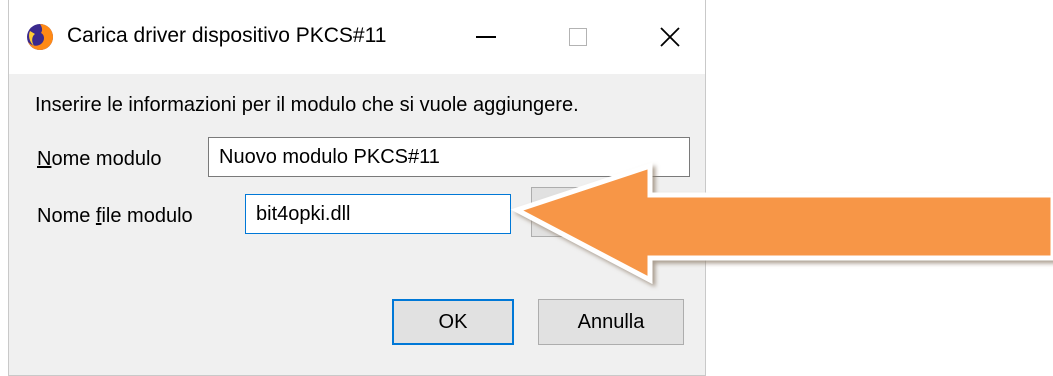 This screenshot has width=1053, height=376. What do you see at coordinates (44, 159) in the screenshot?
I see `module-name-mnemonic: N` at bounding box center [44, 159].